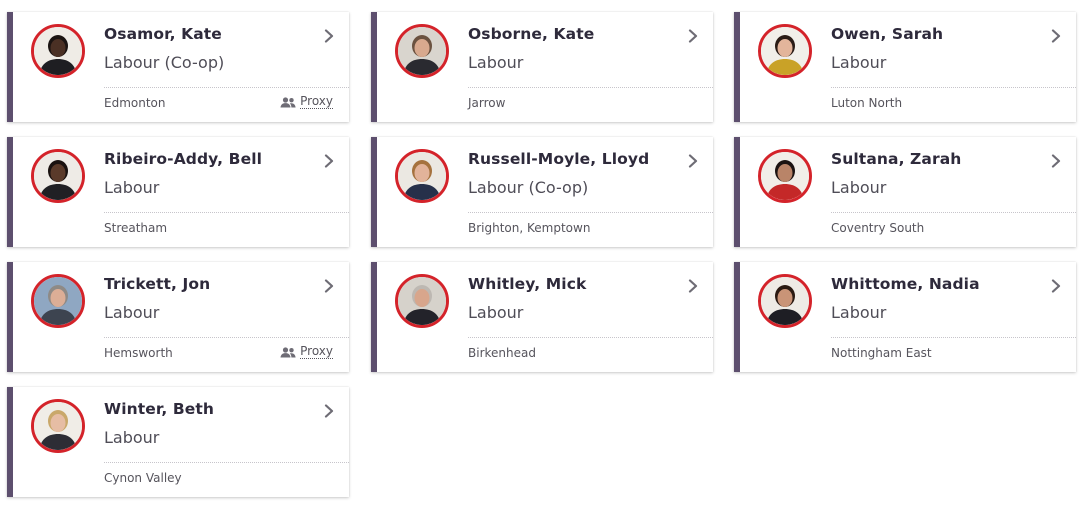  What do you see at coordinates (178, 192) in the screenshot?
I see `member-card: Ribeiro-Addy, Bell Labour Streatham` at bounding box center [178, 192].